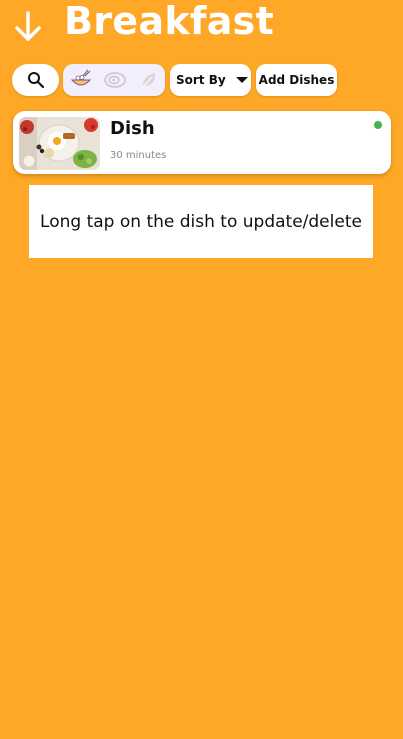 This screenshot has width=403, height=739. I want to click on sort-by-label: Sort By, so click(201, 80).